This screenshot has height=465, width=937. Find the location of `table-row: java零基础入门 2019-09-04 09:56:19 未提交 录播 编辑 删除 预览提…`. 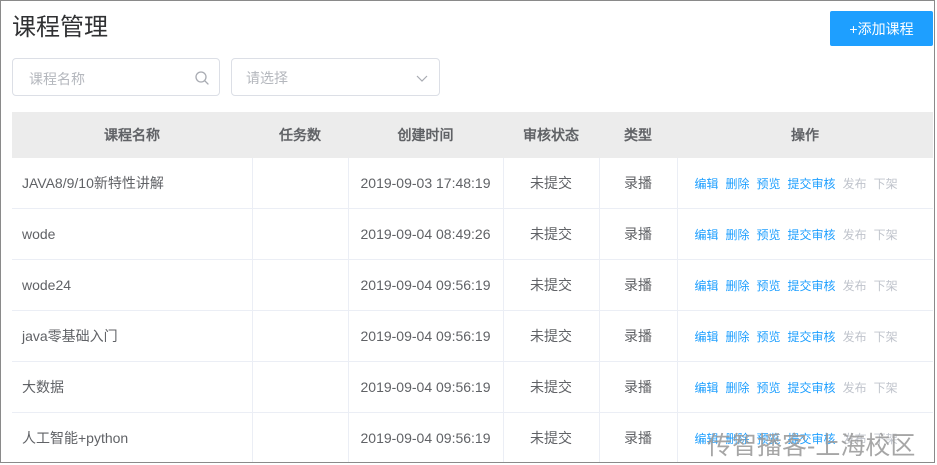

table-row: java零基础入门 2019-09-04 09:56:19 未提交 录播 编辑 删除 预览提… is located at coordinates (472, 336).